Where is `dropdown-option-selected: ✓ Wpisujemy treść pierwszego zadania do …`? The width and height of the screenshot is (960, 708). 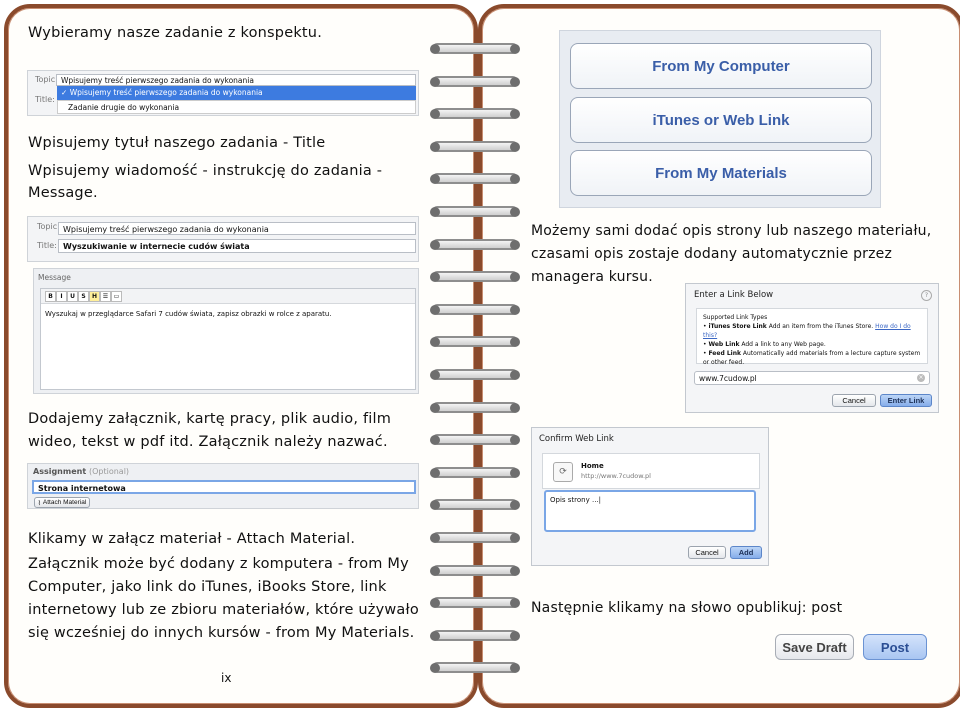
dropdown-option-selected: ✓ Wpisujemy treść pierwszego zadania do … is located at coordinates (236, 93).